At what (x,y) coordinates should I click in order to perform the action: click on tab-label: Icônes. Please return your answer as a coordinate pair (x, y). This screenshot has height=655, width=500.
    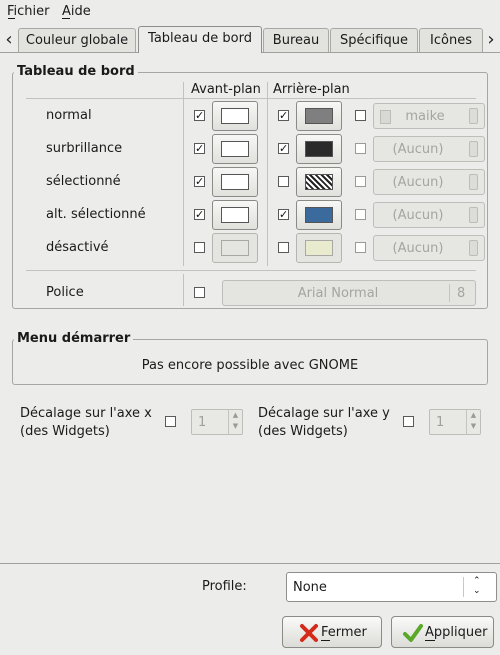
    Looking at the image, I should click on (451, 40).